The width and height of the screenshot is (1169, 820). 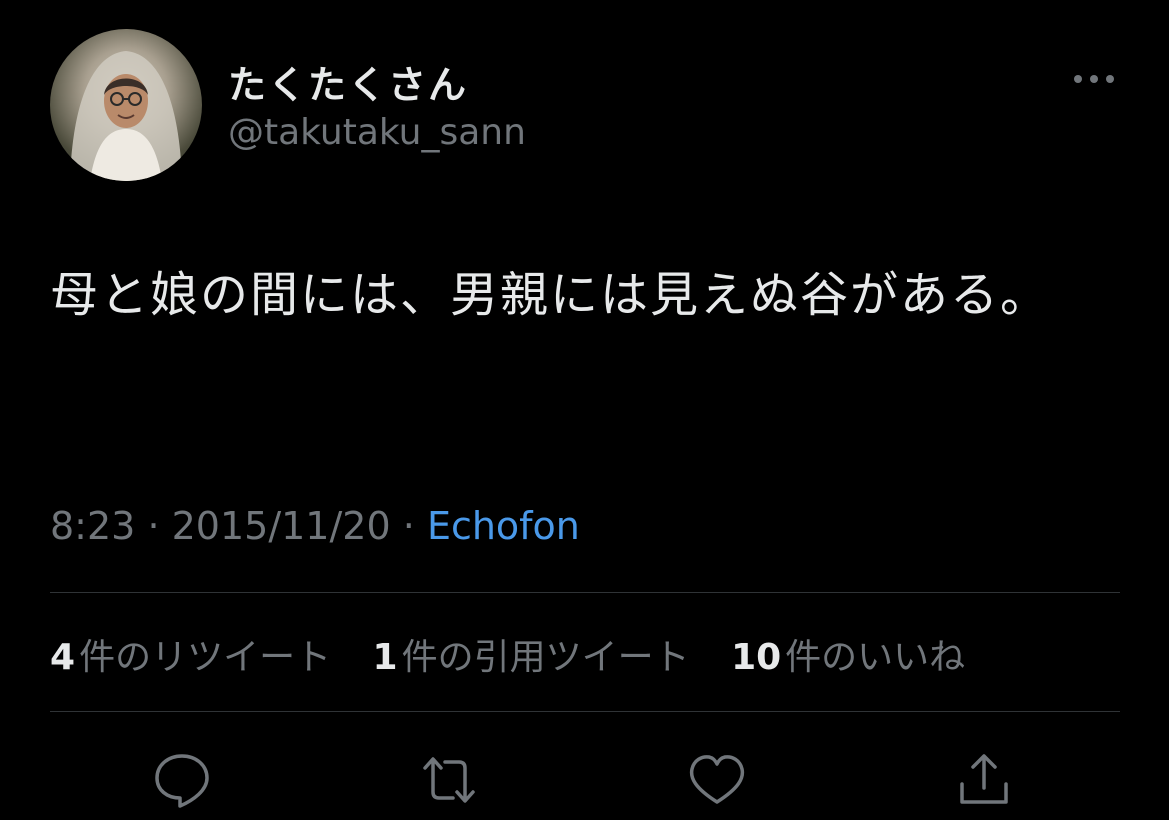 I want to click on more-options-button, so click(x=1094, y=79).